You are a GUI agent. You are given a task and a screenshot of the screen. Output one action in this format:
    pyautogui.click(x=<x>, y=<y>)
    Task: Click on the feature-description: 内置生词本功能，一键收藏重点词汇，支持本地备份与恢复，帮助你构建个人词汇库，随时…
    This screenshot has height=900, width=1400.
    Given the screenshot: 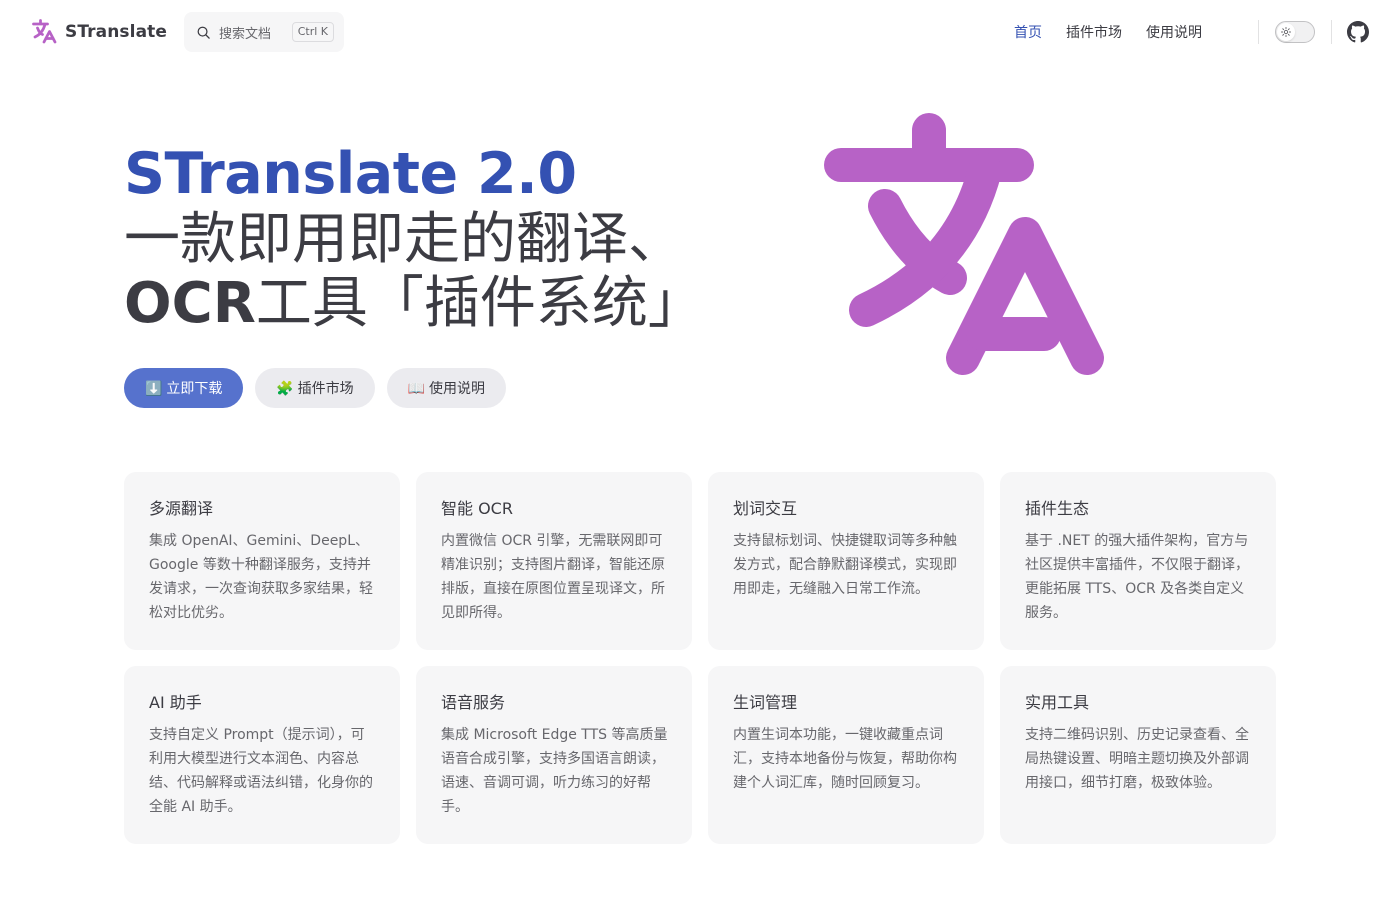 What is the action you would take?
    pyautogui.click(x=845, y=759)
    